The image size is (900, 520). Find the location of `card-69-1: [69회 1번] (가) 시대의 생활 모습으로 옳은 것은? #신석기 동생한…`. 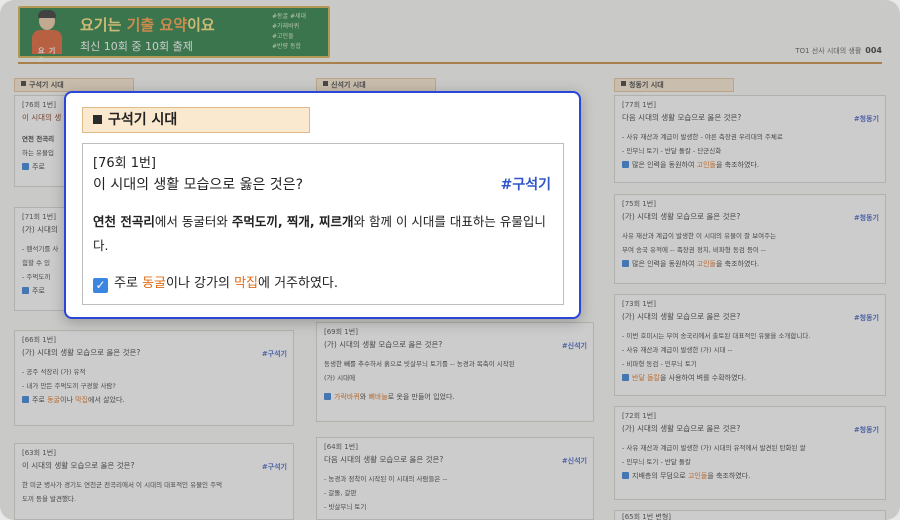

card-69-1: [69회 1번] (가) 시대의 생활 모습으로 옳은 것은? #신석기 동생한… is located at coordinates (455, 372).